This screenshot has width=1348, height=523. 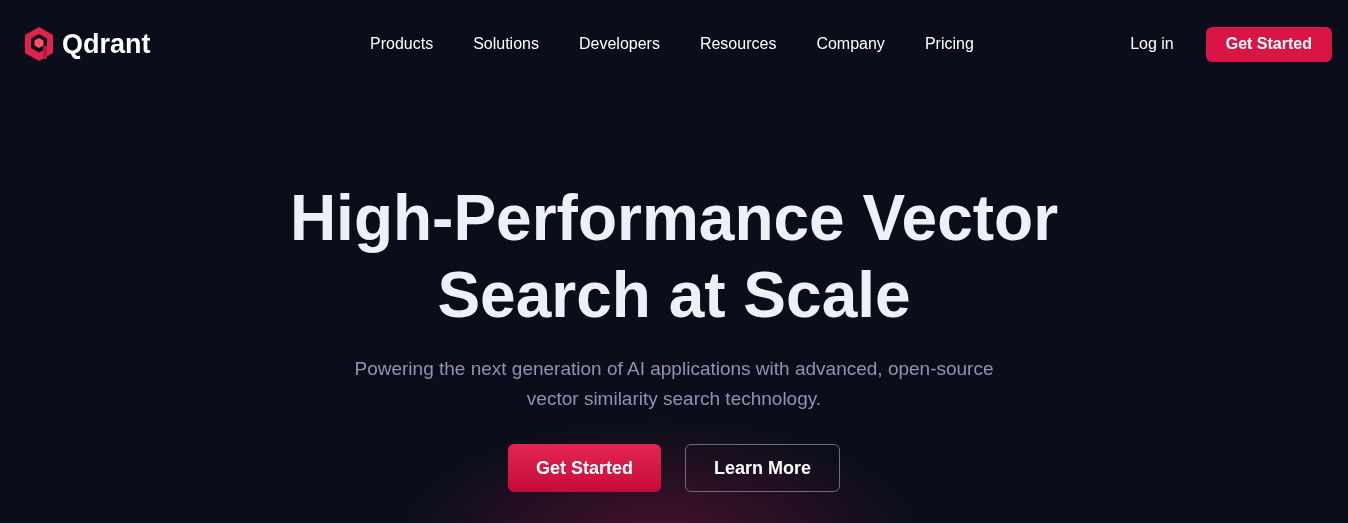 I want to click on hero-heading: Search at Scale, so click(x=674, y=295).